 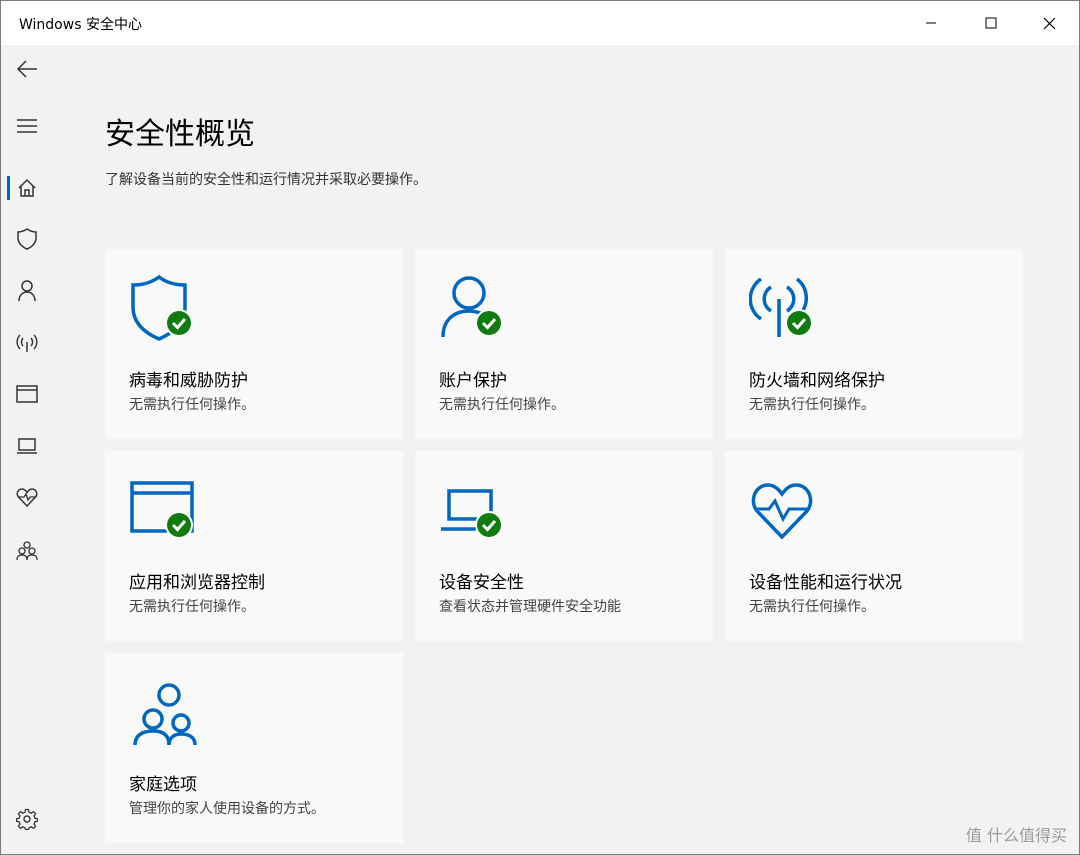 I want to click on tile-title: 账户保护, so click(x=473, y=381).